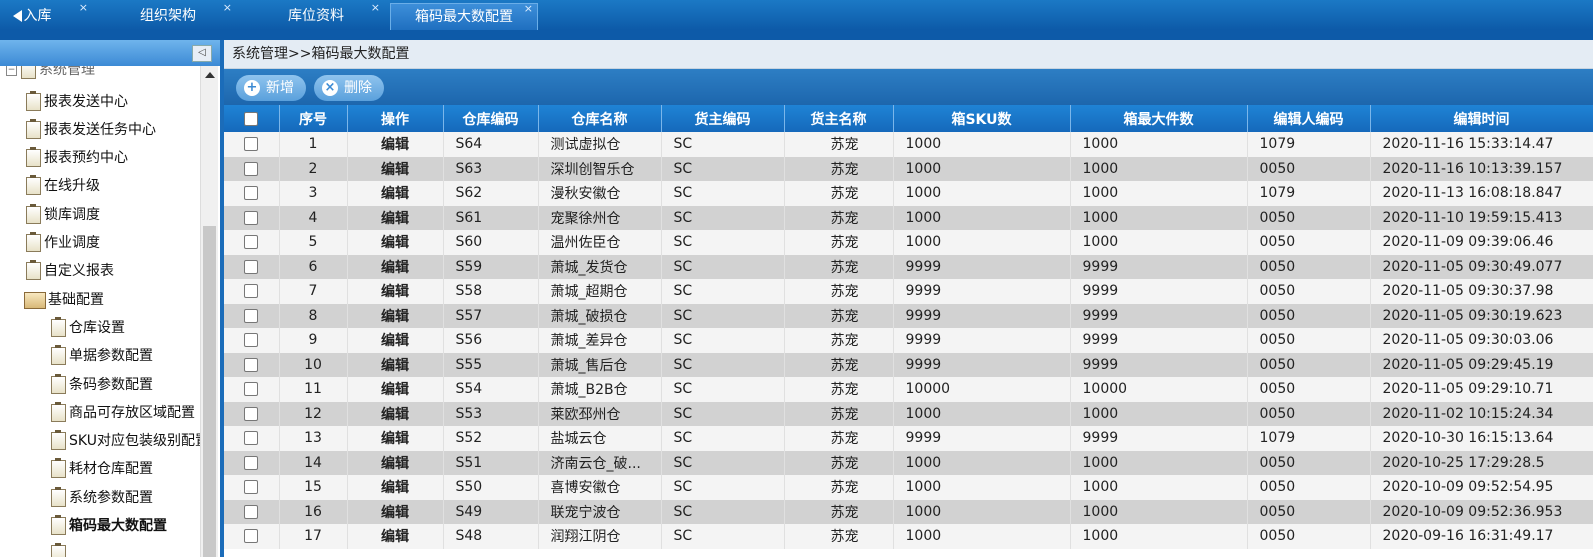 This screenshot has width=1593, height=557. I want to click on column-header: 仓库编码, so click(491, 118).